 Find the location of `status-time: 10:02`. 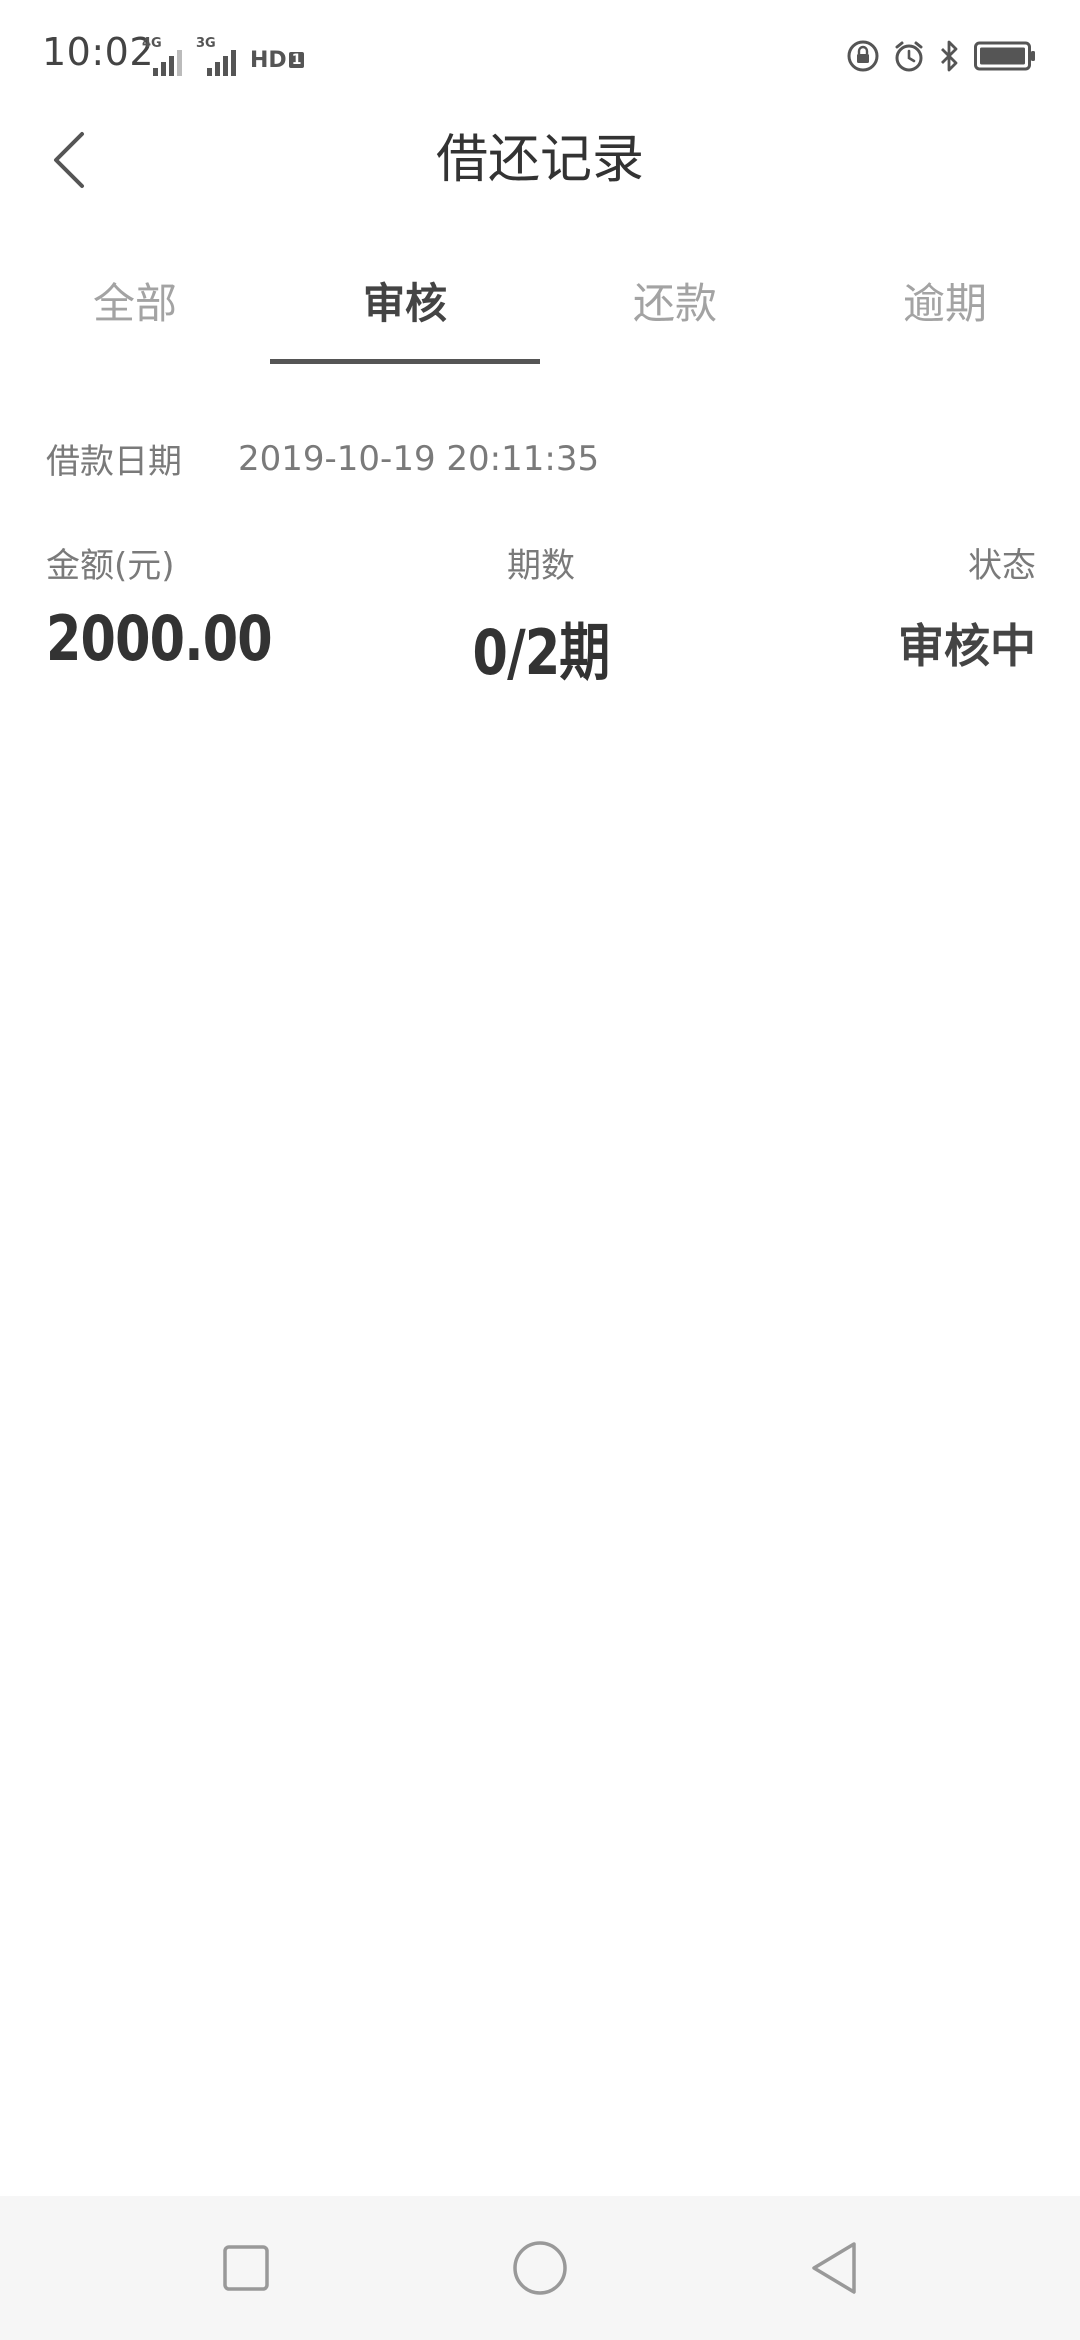

status-time: 10:02 is located at coordinates (98, 52).